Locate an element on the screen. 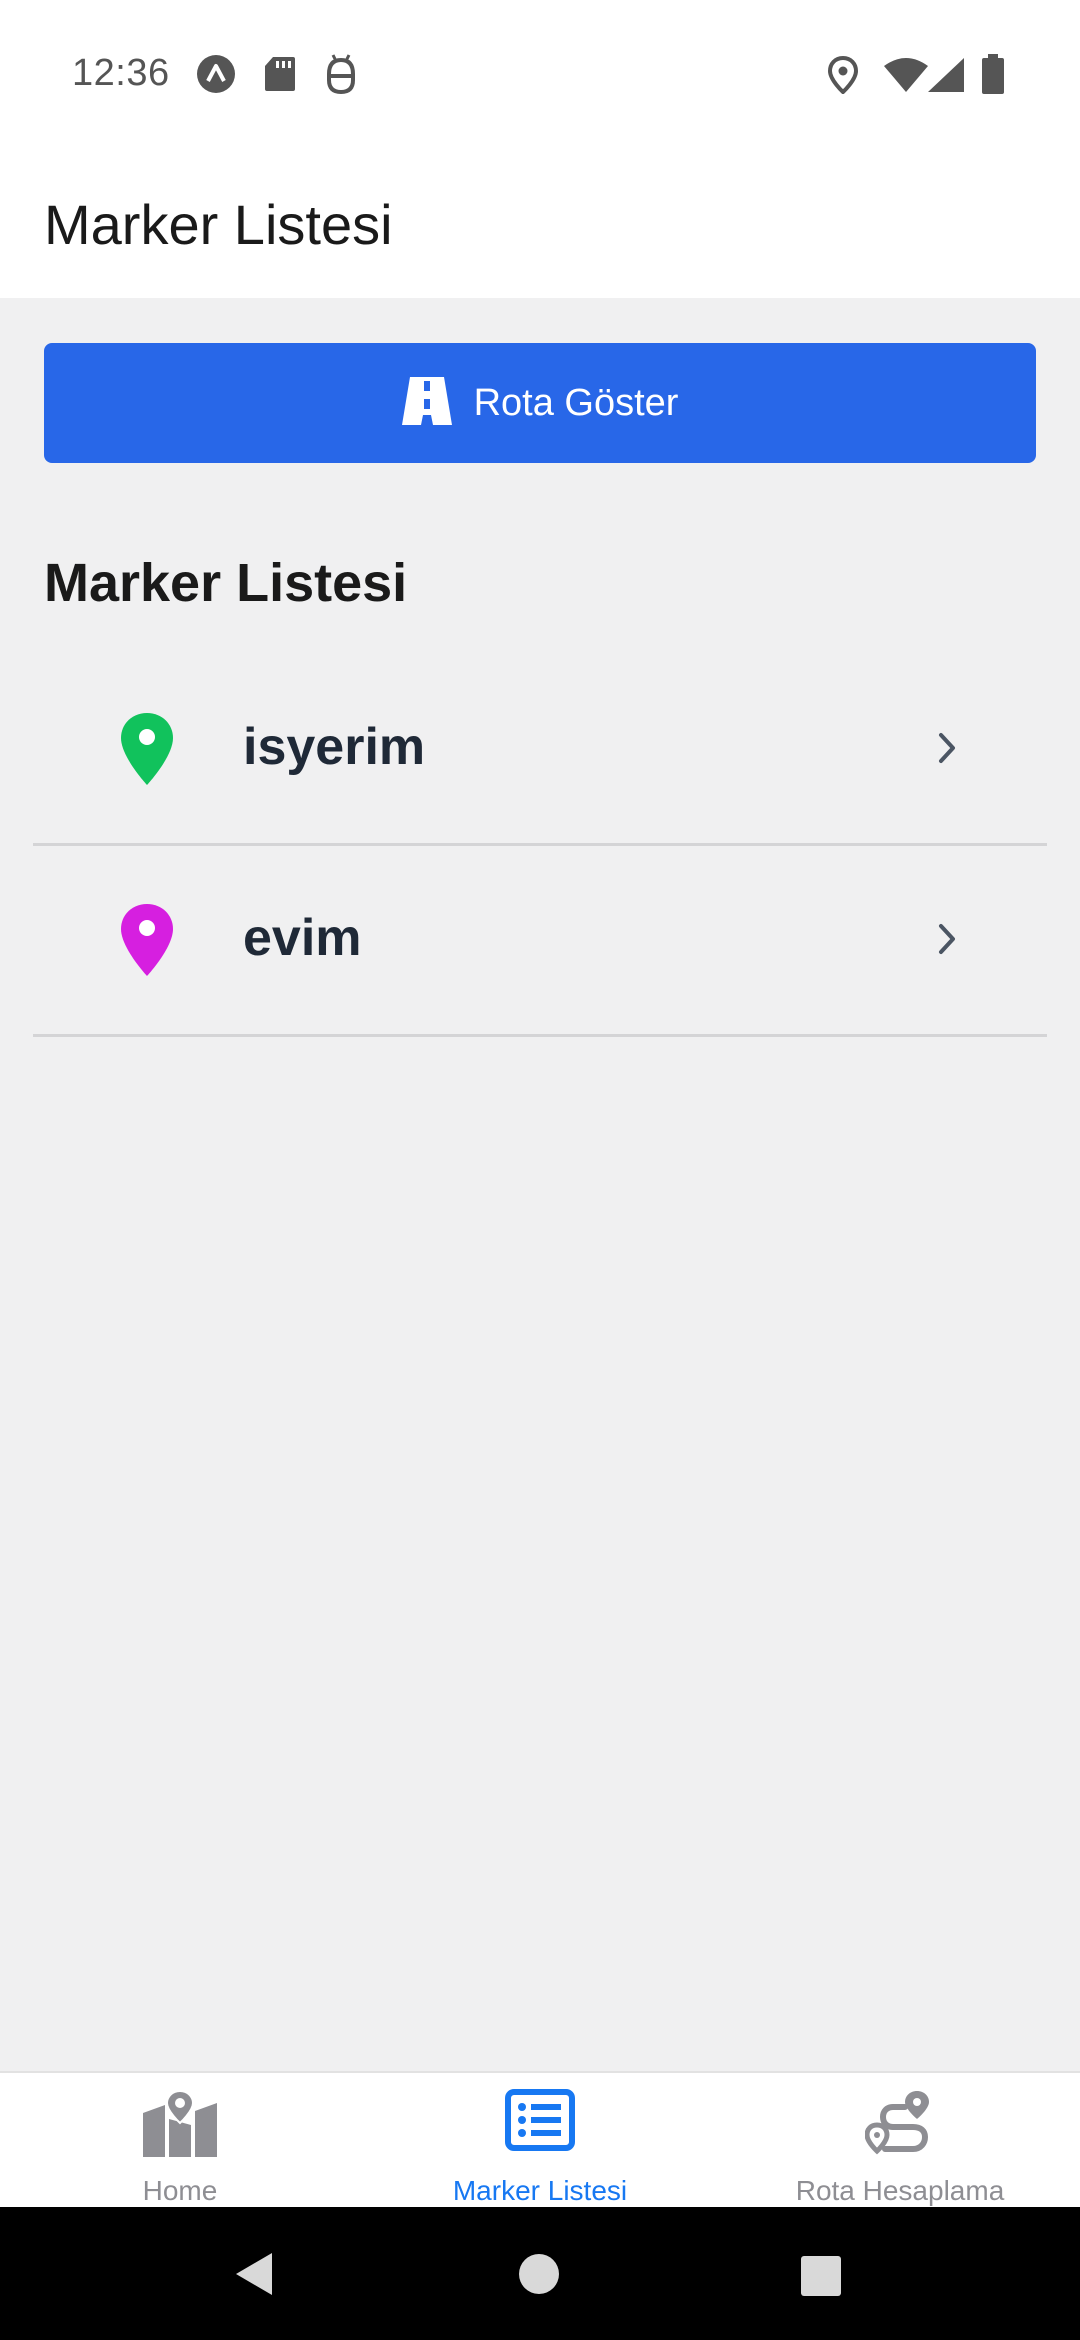  tab-marker-list: Marker Listesi is located at coordinates (540, 2141).